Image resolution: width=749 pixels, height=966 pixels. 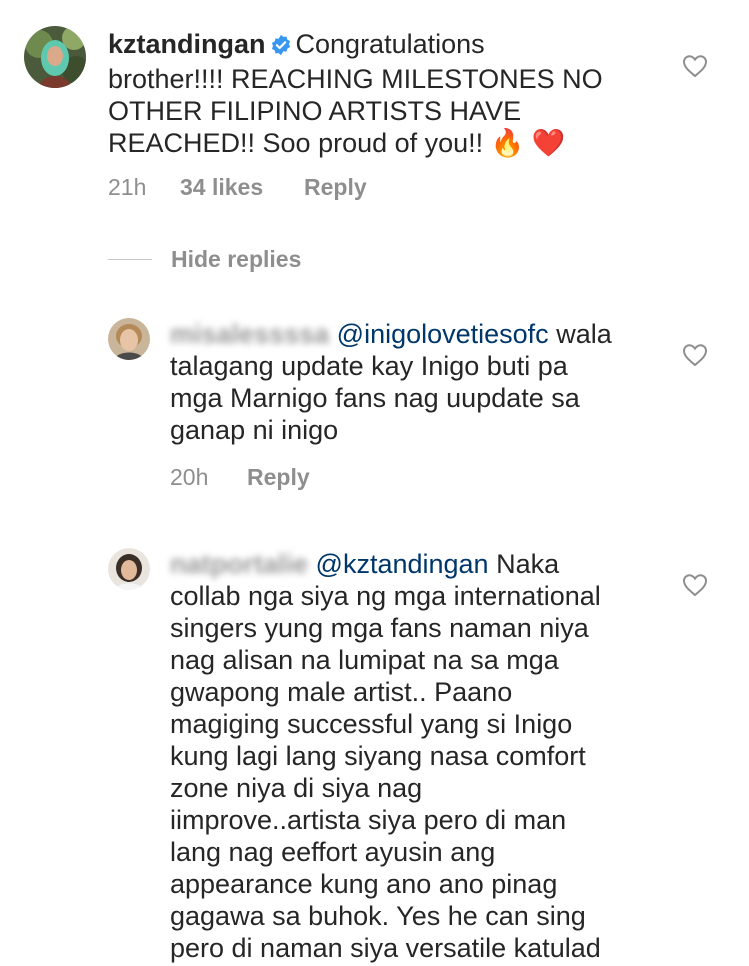 I want to click on reply-line-1: collab nga siya ng mga international, so click(x=385, y=596).